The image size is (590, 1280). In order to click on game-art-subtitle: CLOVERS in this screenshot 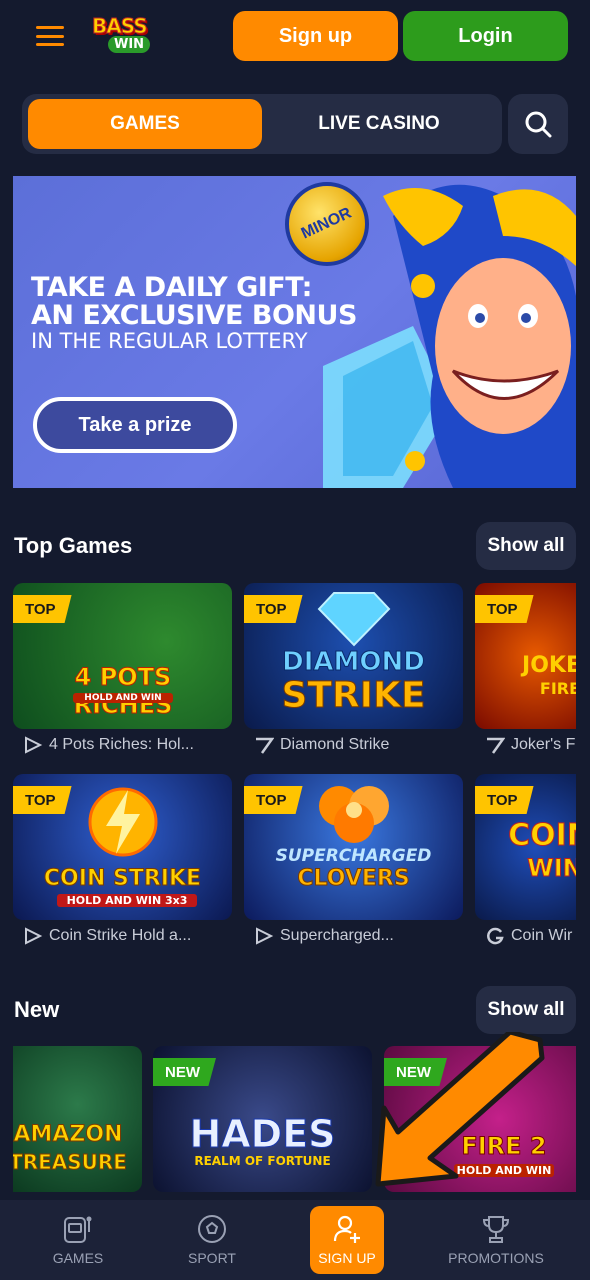, I will do `click(353, 879)`.